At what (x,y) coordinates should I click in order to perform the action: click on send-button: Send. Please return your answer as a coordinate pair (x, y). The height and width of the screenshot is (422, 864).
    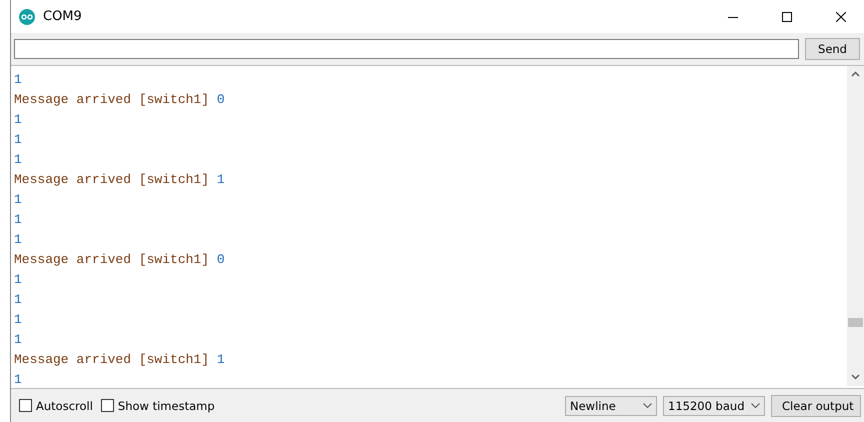
    Looking at the image, I should click on (832, 49).